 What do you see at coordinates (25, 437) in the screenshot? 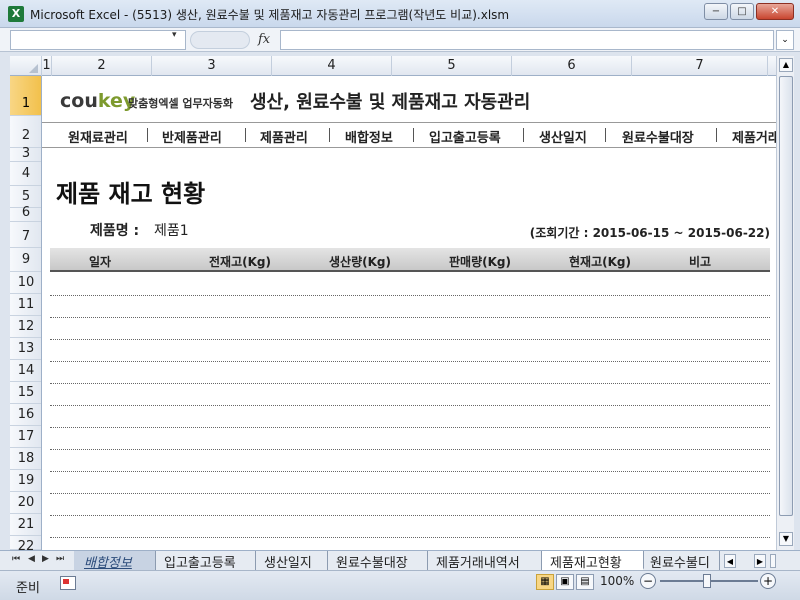
I see `row-header: 17` at bounding box center [25, 437].